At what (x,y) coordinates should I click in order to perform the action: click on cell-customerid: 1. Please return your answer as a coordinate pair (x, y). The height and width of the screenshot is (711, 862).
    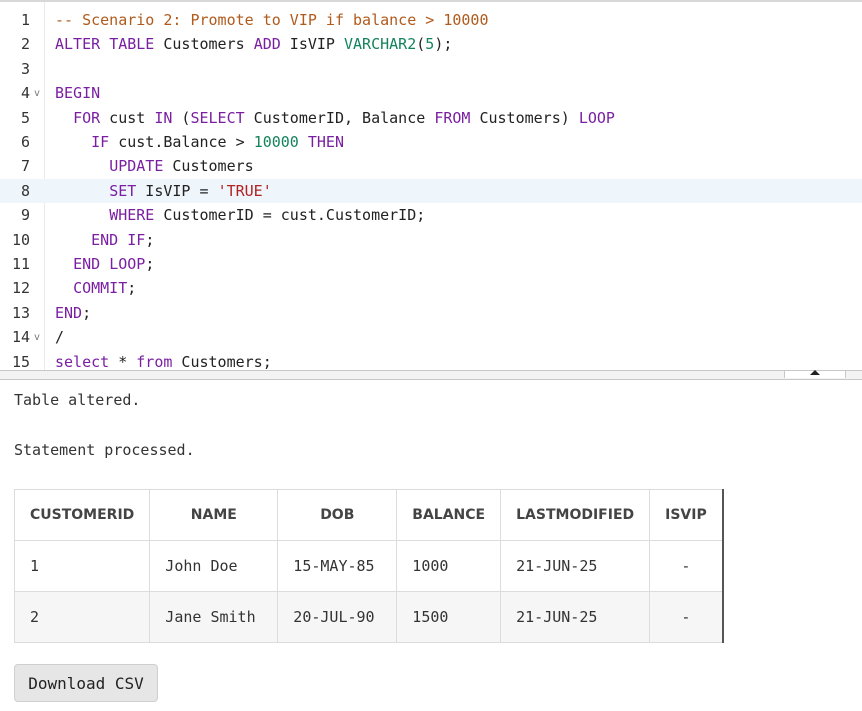
    Looking at the image, I should click on (82, 566).